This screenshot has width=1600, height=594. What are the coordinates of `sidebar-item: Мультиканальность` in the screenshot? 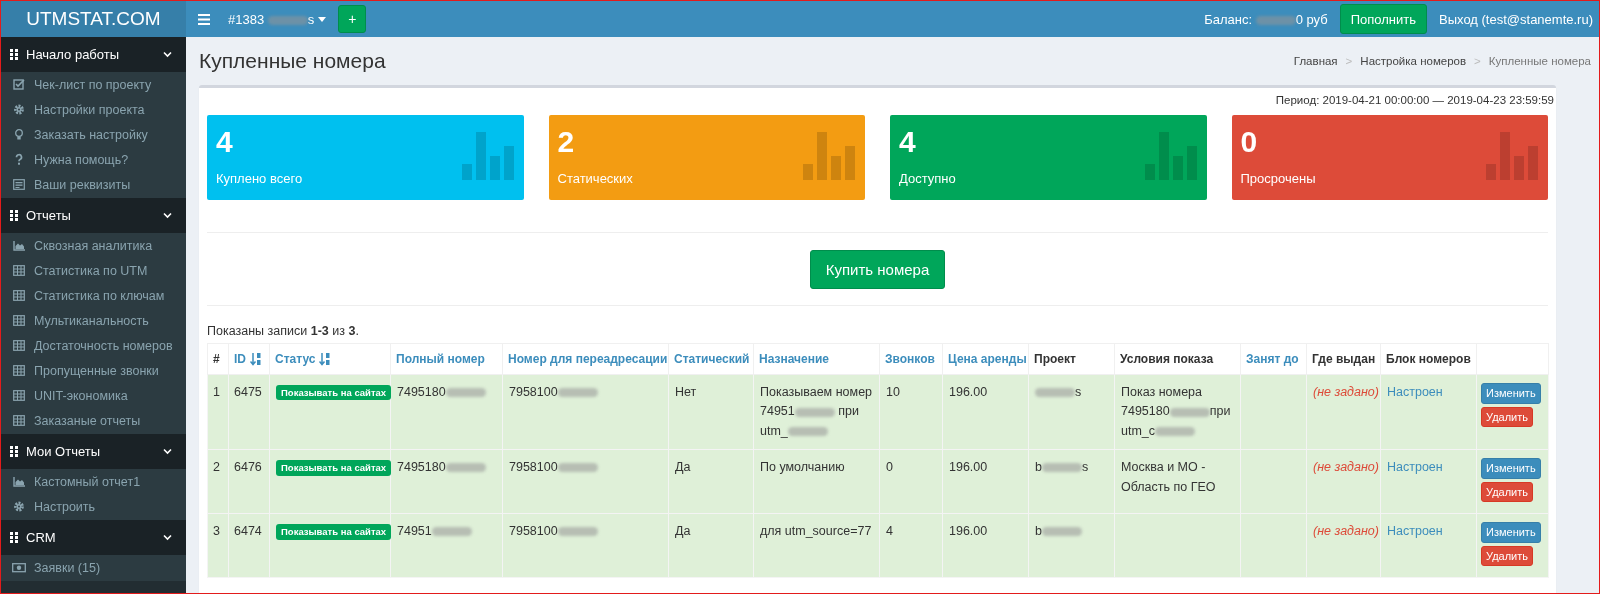 It's located at (93, 320).